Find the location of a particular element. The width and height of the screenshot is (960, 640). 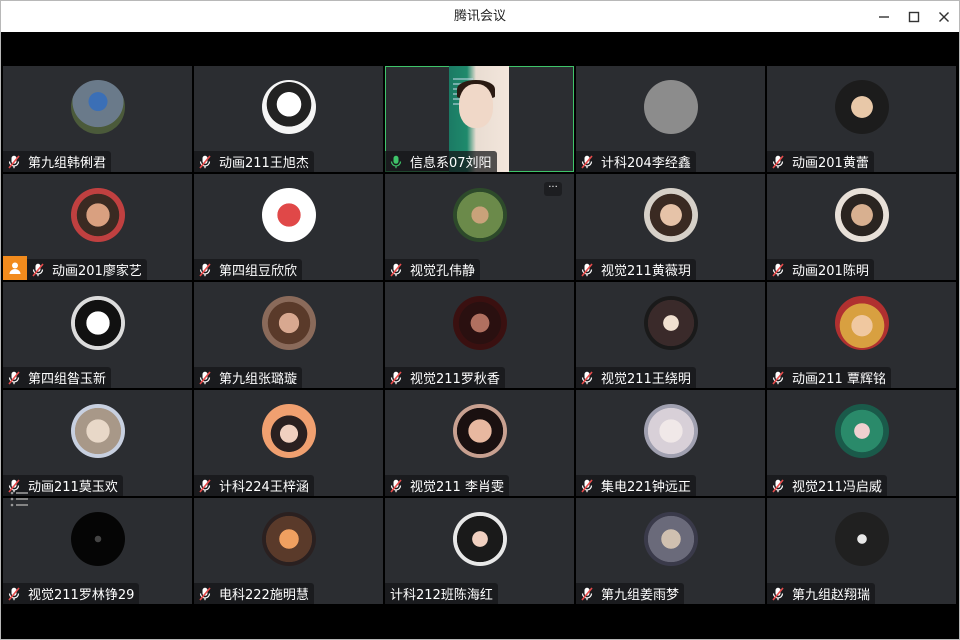

participant-name: 第九组韩俐君 is located at coordinates (67, 163).